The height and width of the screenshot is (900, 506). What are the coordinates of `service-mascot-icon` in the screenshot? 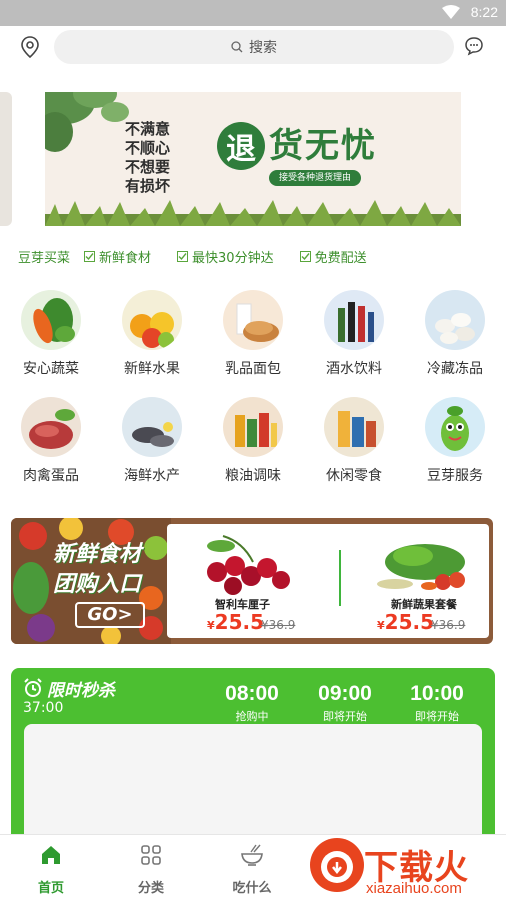 It's located at (455, 427).